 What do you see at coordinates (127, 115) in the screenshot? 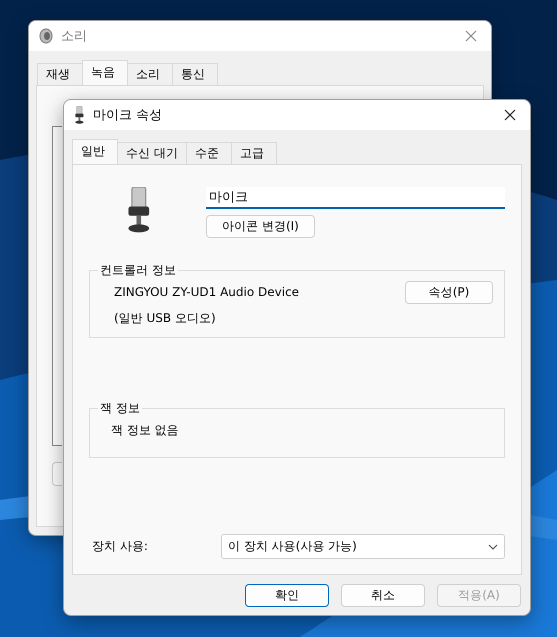
I see `window-title: 마이크 속성` at bounding box center [127, 115].